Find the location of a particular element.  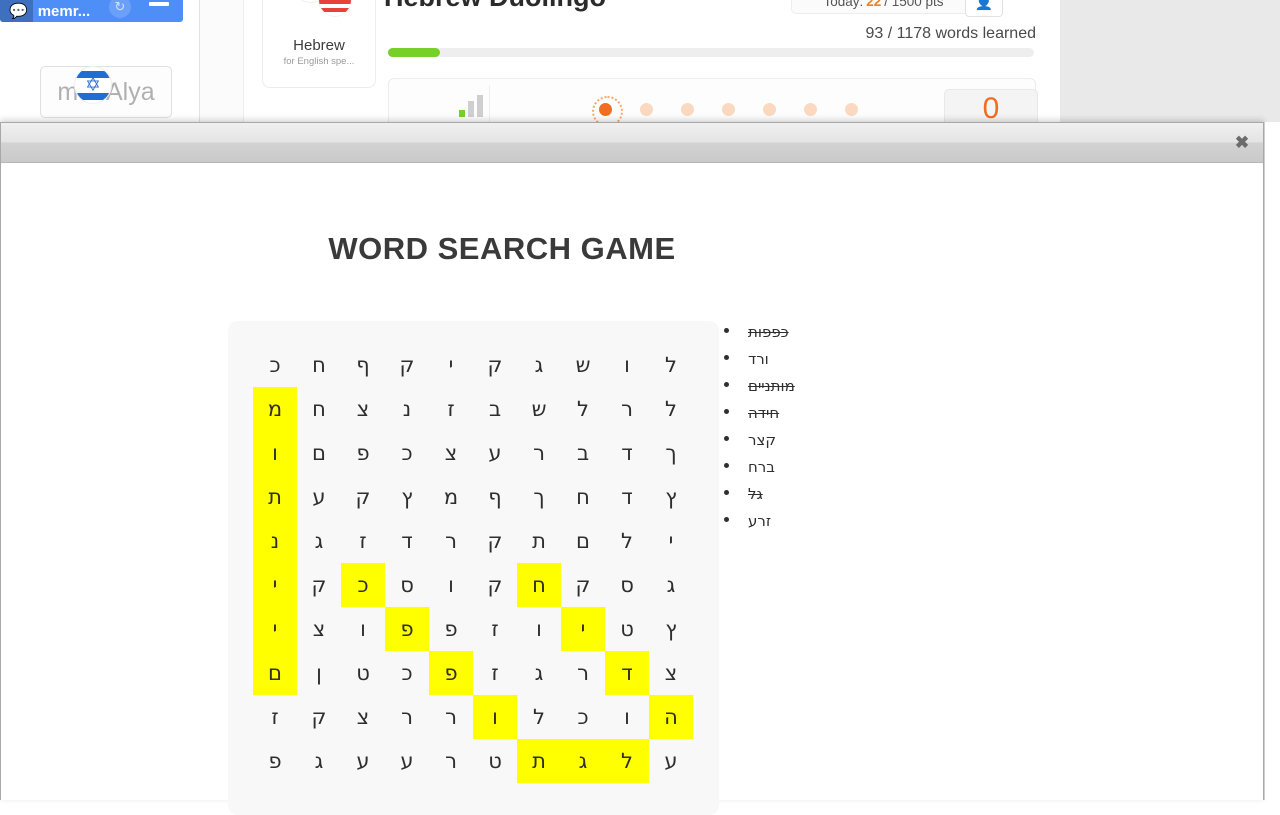

close-icon: ✖ is located at coordinates (1242, 143).